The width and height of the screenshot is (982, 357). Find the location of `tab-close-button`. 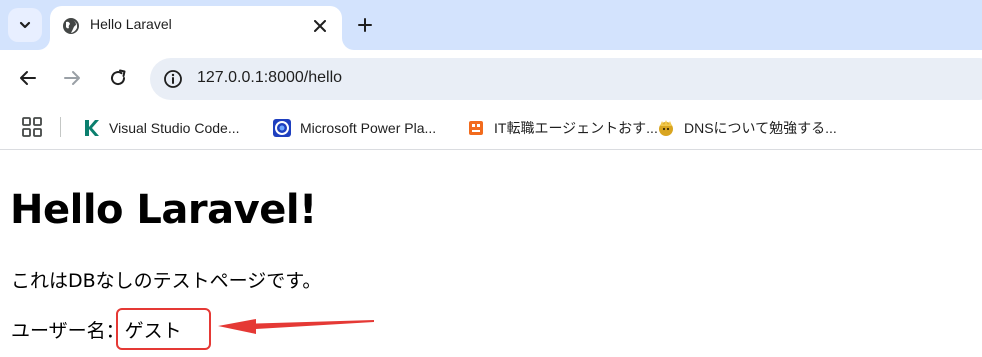

tab-close-button is located at coordinates (320, 26).